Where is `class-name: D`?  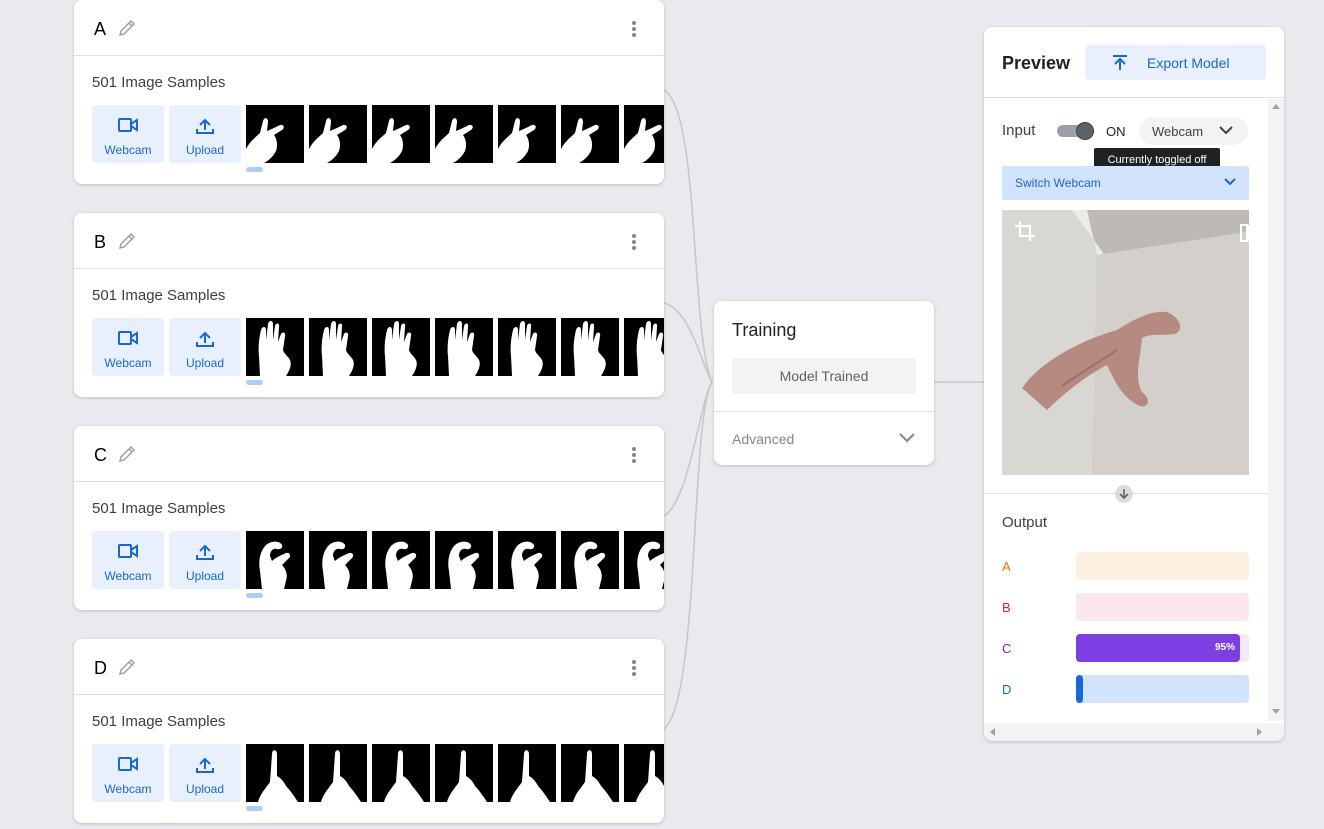
class-name: D is located at coordinates (100, 668).